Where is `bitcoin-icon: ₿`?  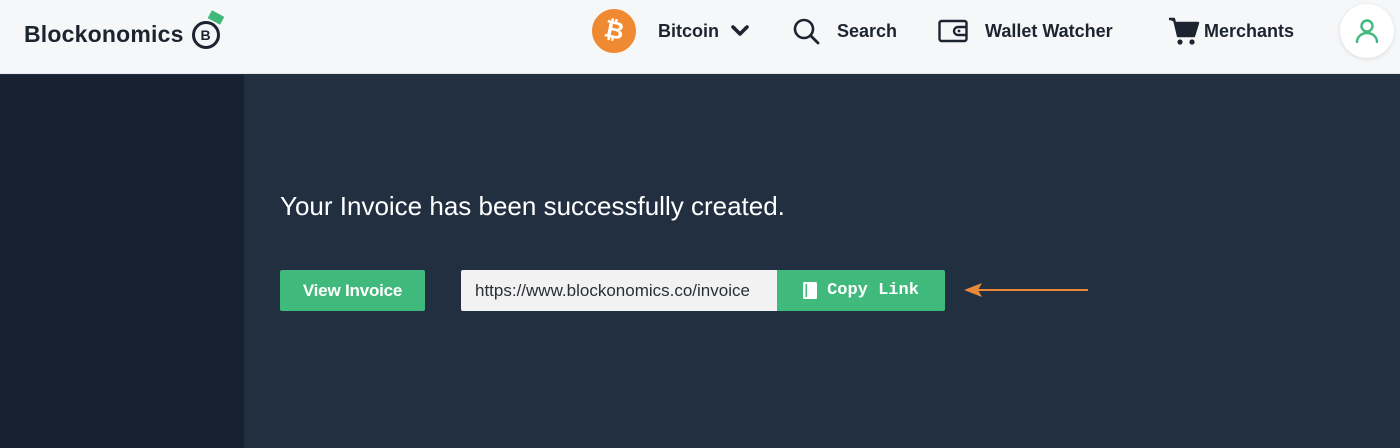
bitcoin-icon: ₿ is located at coordinates (614, 31).